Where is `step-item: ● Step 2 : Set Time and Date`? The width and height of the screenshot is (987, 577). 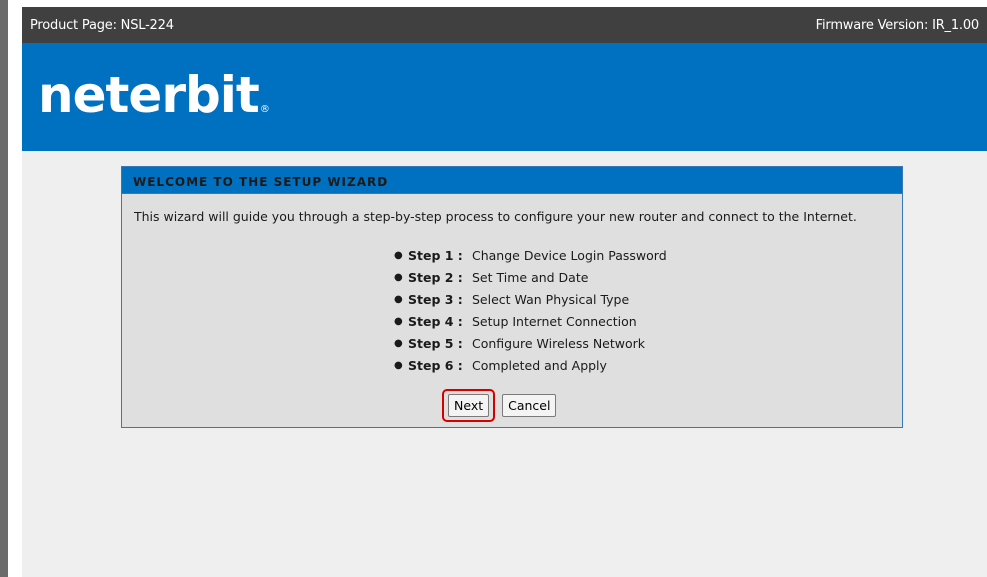
step-item: ● Step 2 : Set Time and Date is located at coordinates (530, 278).